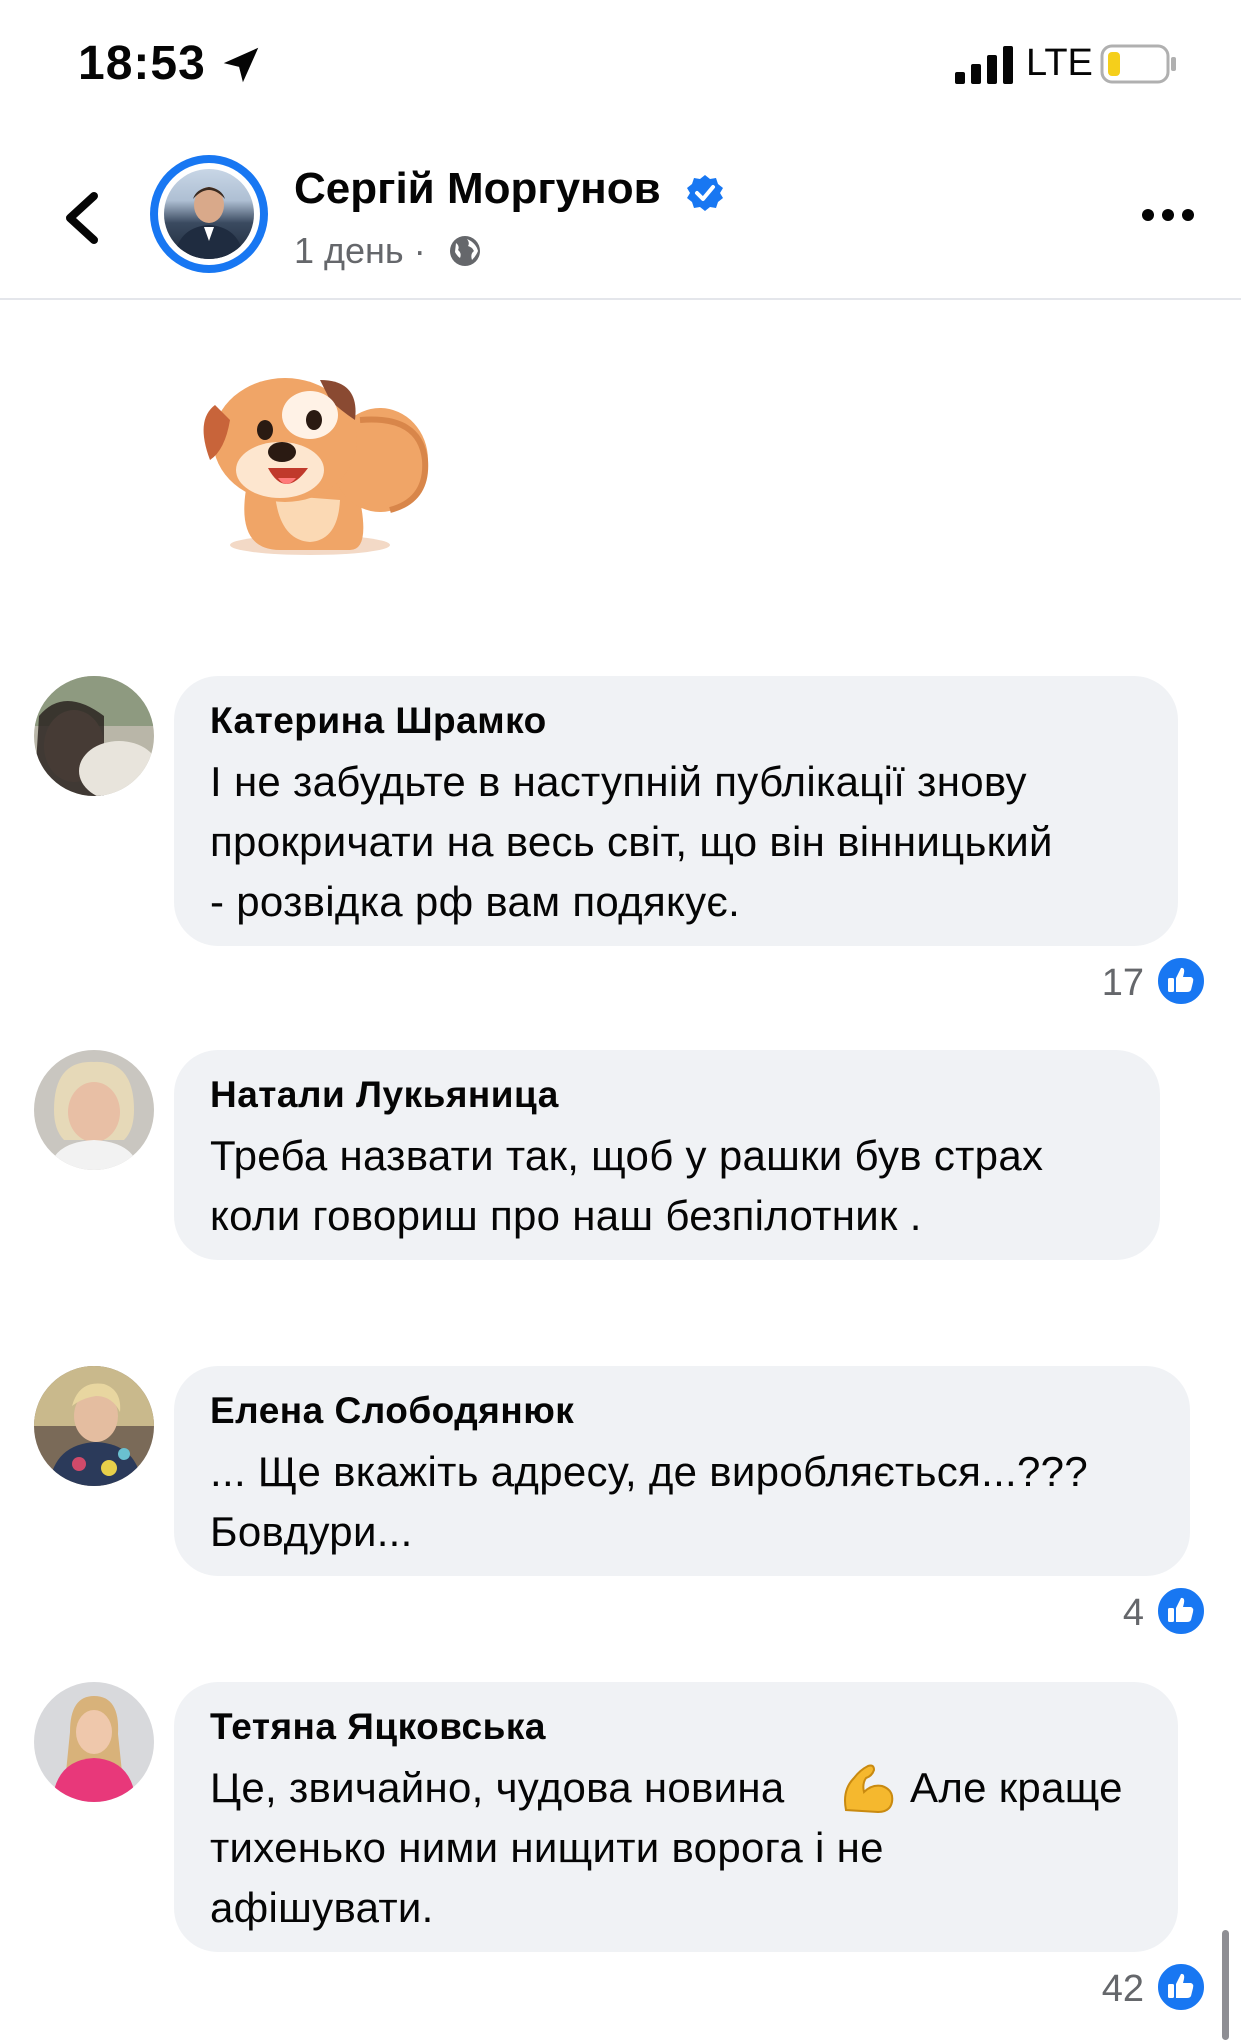 The height and width of the screenshot is (2040, 1241). I want to click on reaction-count: 4, so click(1102, 1613).